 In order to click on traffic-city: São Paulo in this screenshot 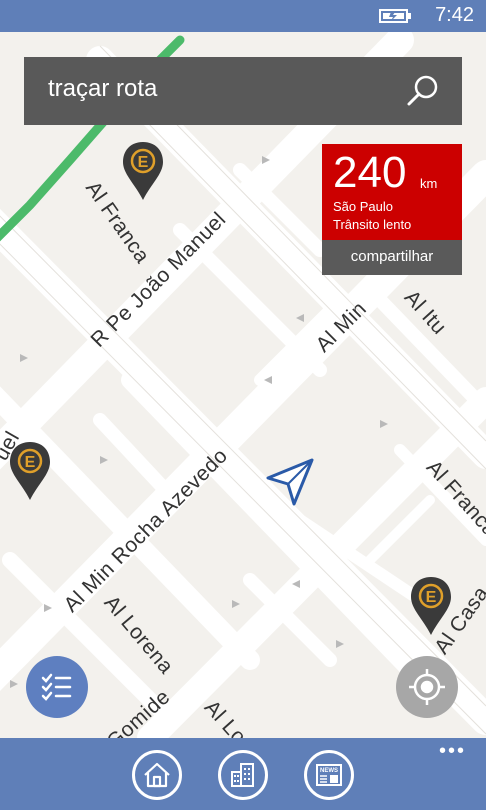, I will do `click(363, 206)`.